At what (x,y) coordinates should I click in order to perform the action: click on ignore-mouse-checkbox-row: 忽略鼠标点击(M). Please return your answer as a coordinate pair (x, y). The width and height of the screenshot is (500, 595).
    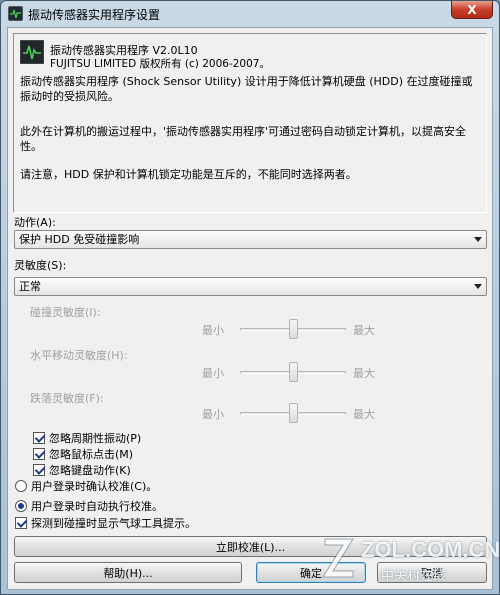
    Looking at the image, I should click on (83, 454).